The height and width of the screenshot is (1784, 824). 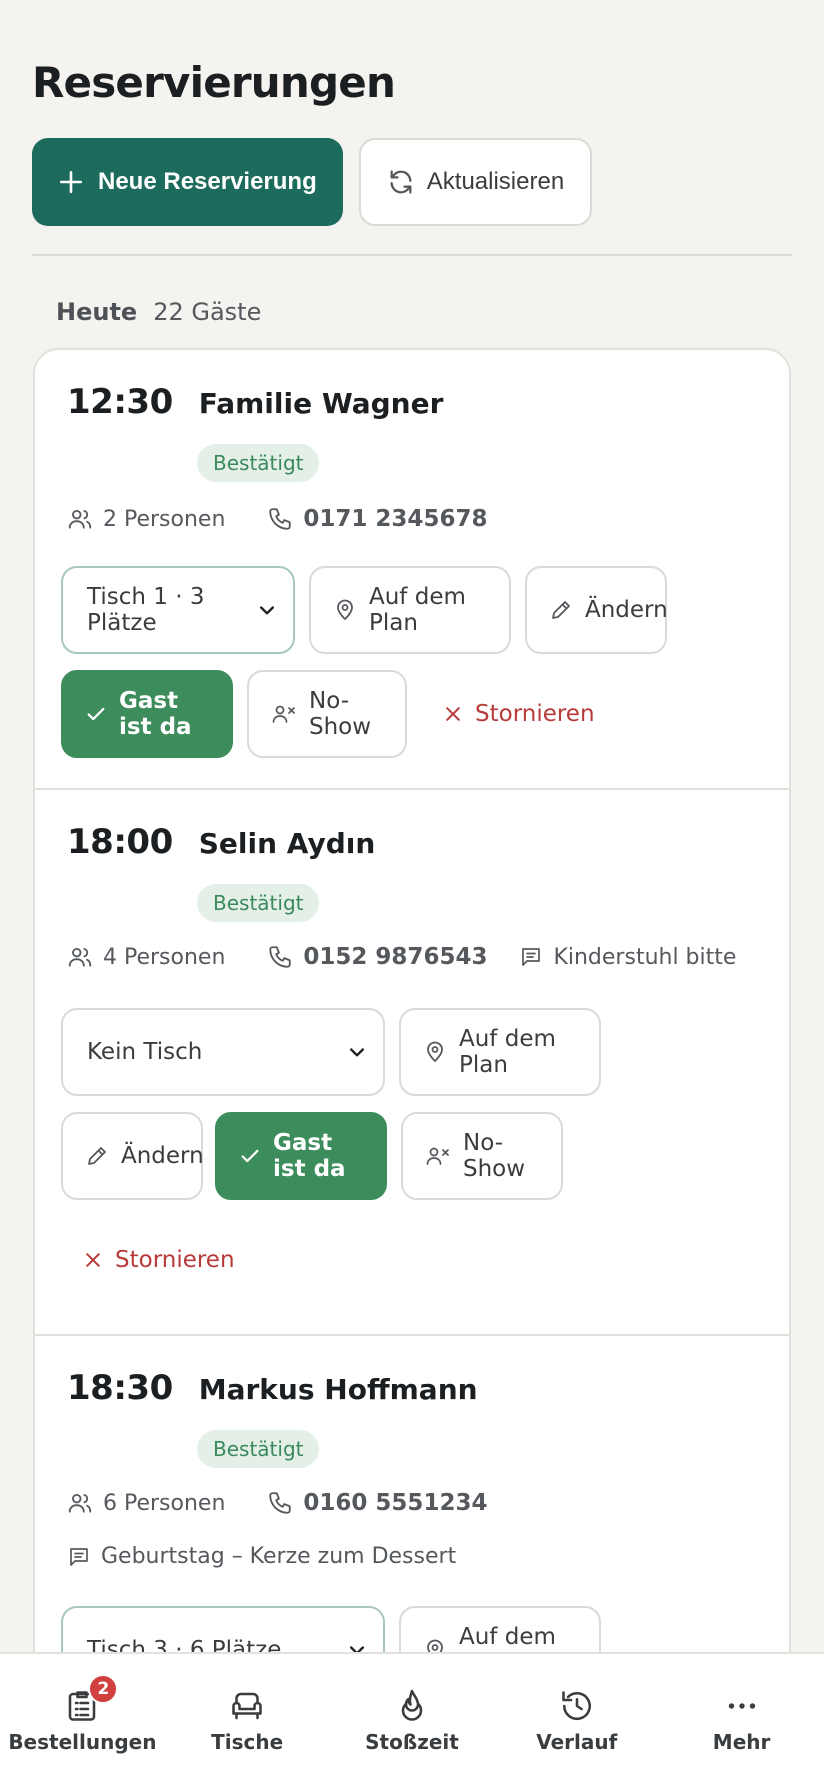 I want to click on table-select: Kein Tisch, so click(x=223, y=1052).